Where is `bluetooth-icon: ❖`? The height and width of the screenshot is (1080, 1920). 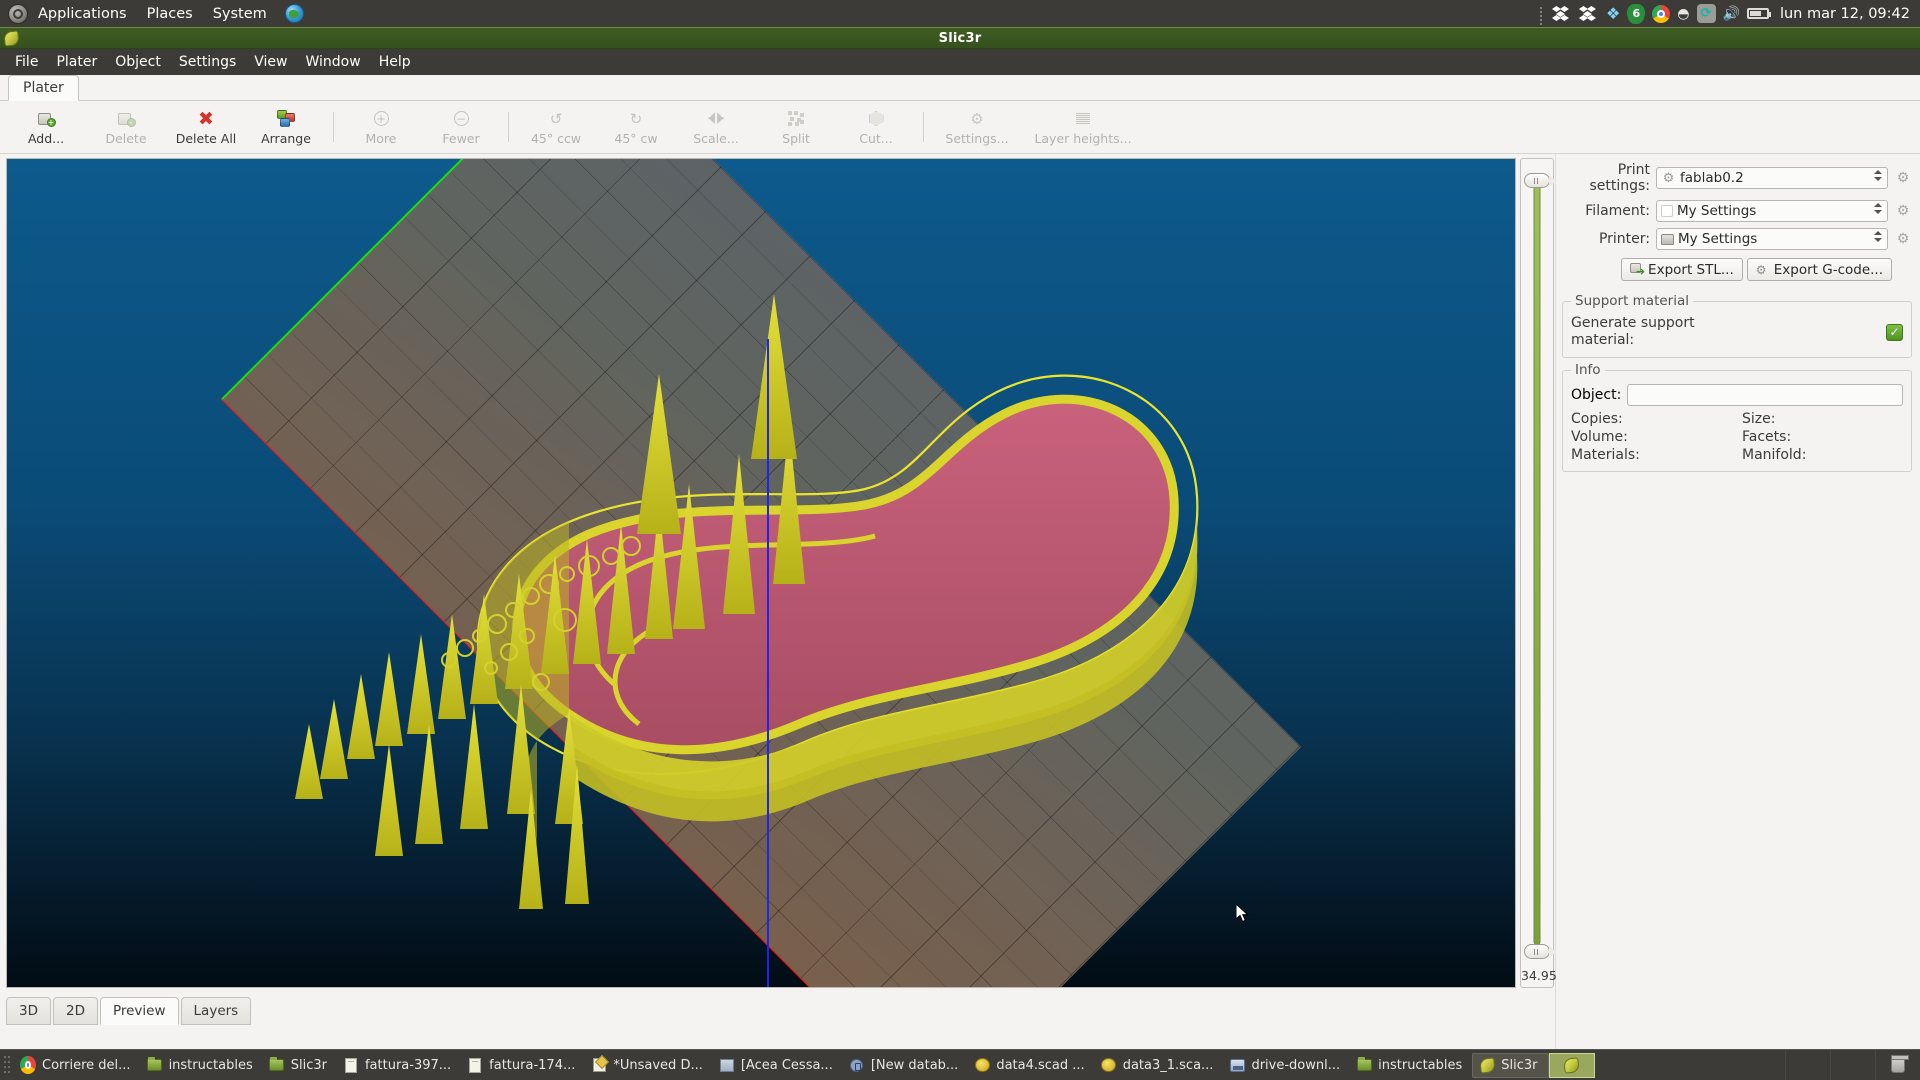
bluetooth-icon: ❖ is located at coordinates (1613, 13).